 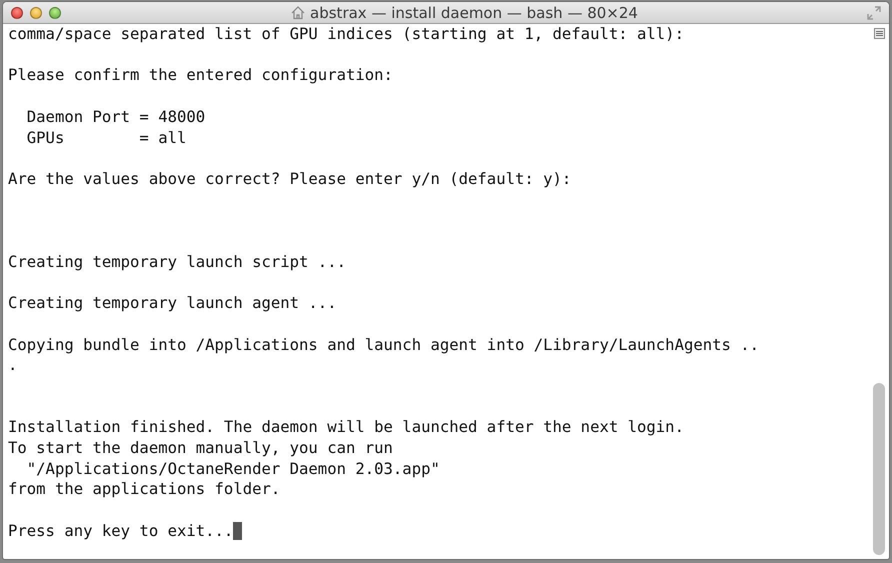 I want to click on close-button, so click(x=17, y=12).